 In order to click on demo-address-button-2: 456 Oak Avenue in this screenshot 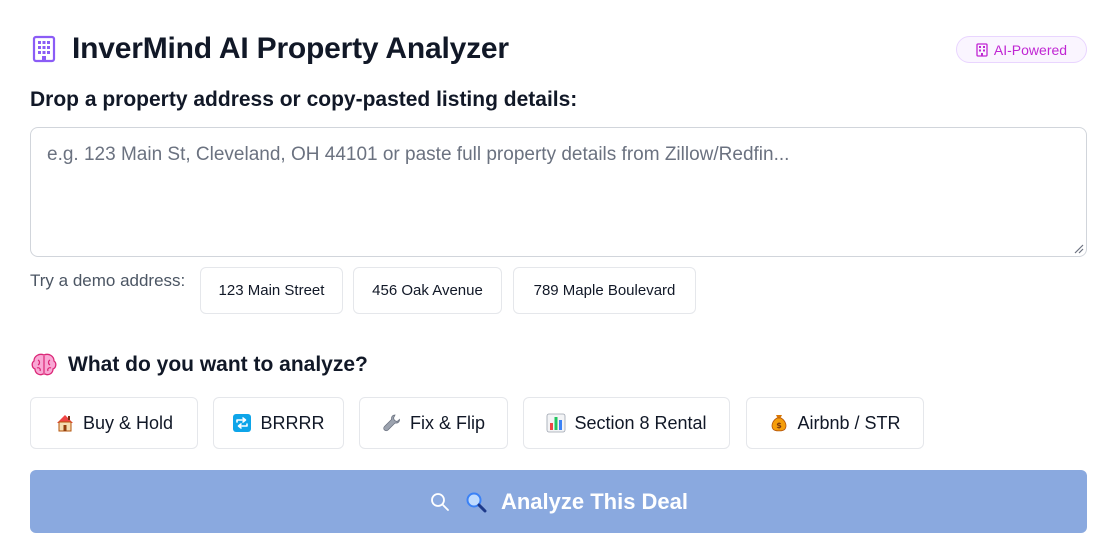, I will do `click(427, 290)`.